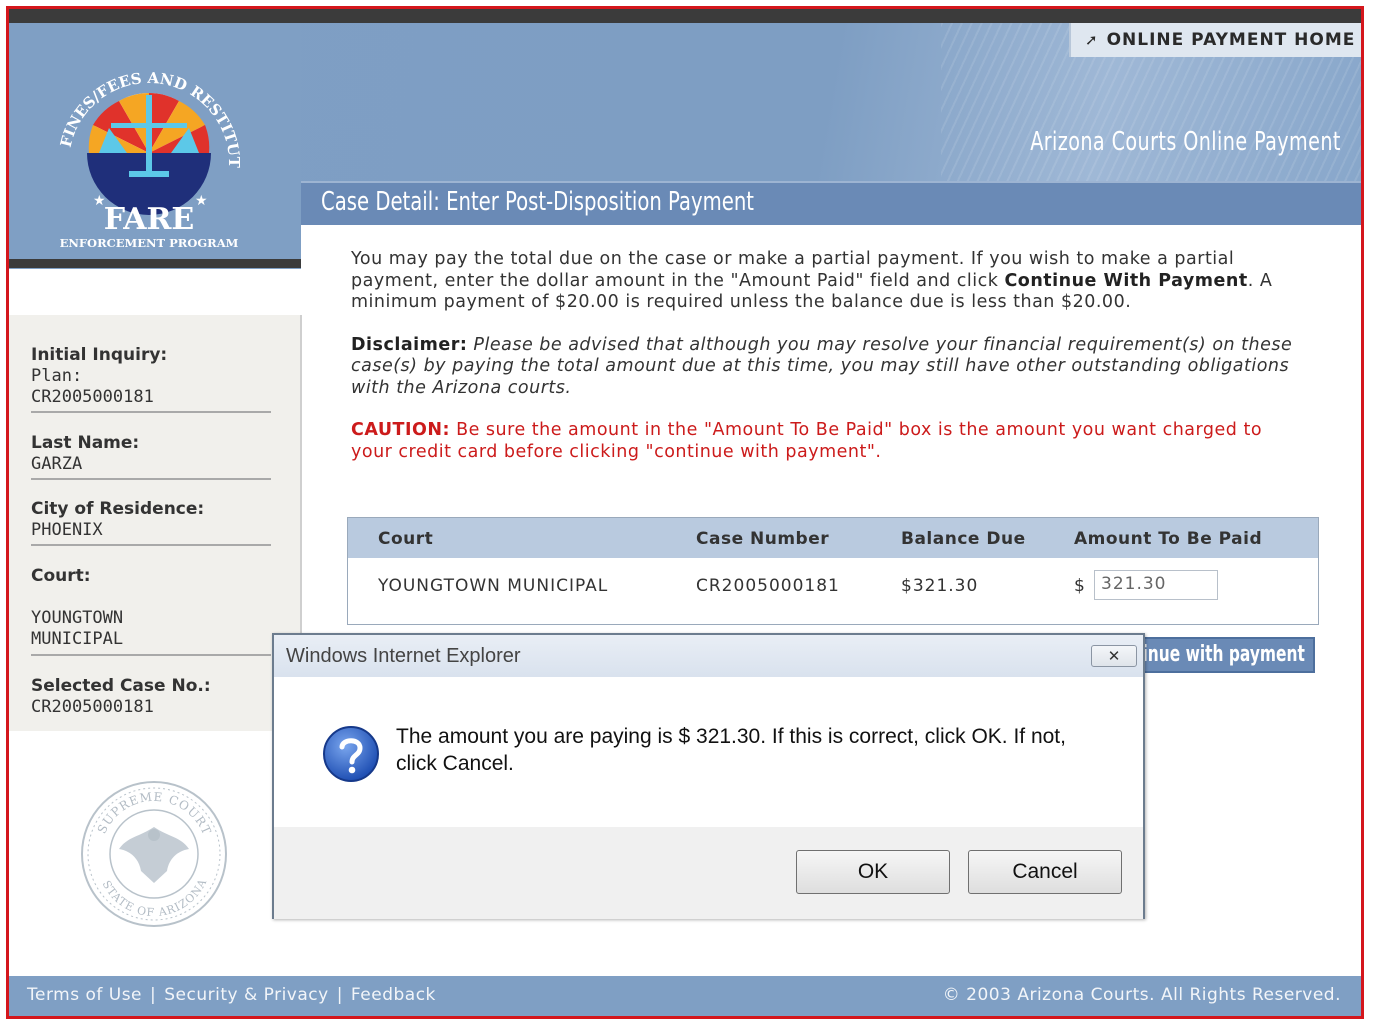 The image size is (1374, 1025). What do you see at coordinates (1092, 40) in the screenshot?
I see `arrow-icon: ➚` at bounding box center [1092, 40].